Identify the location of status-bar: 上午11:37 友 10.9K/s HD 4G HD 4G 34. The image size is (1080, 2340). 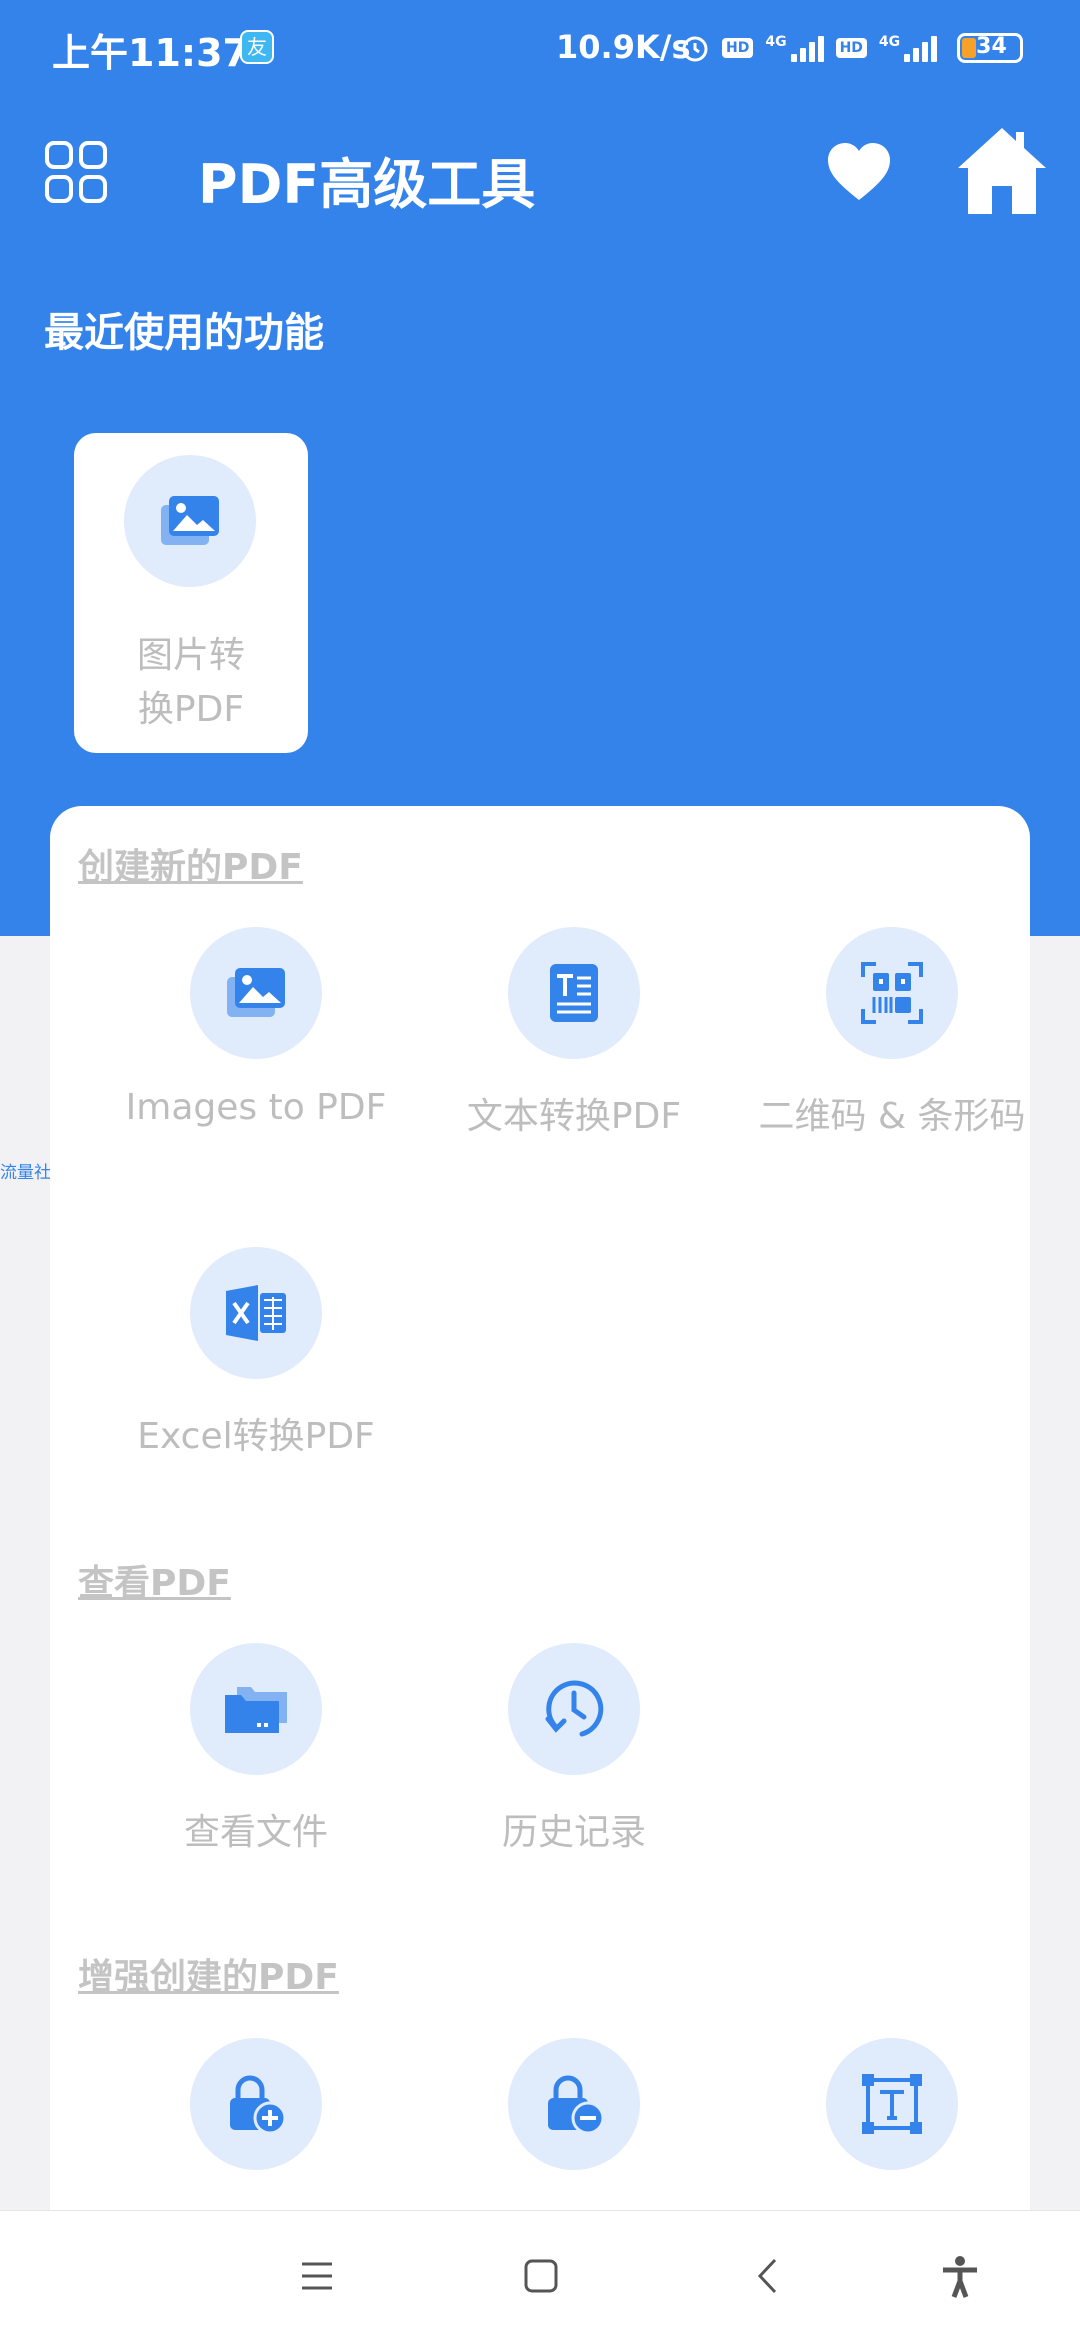
(540, 48).